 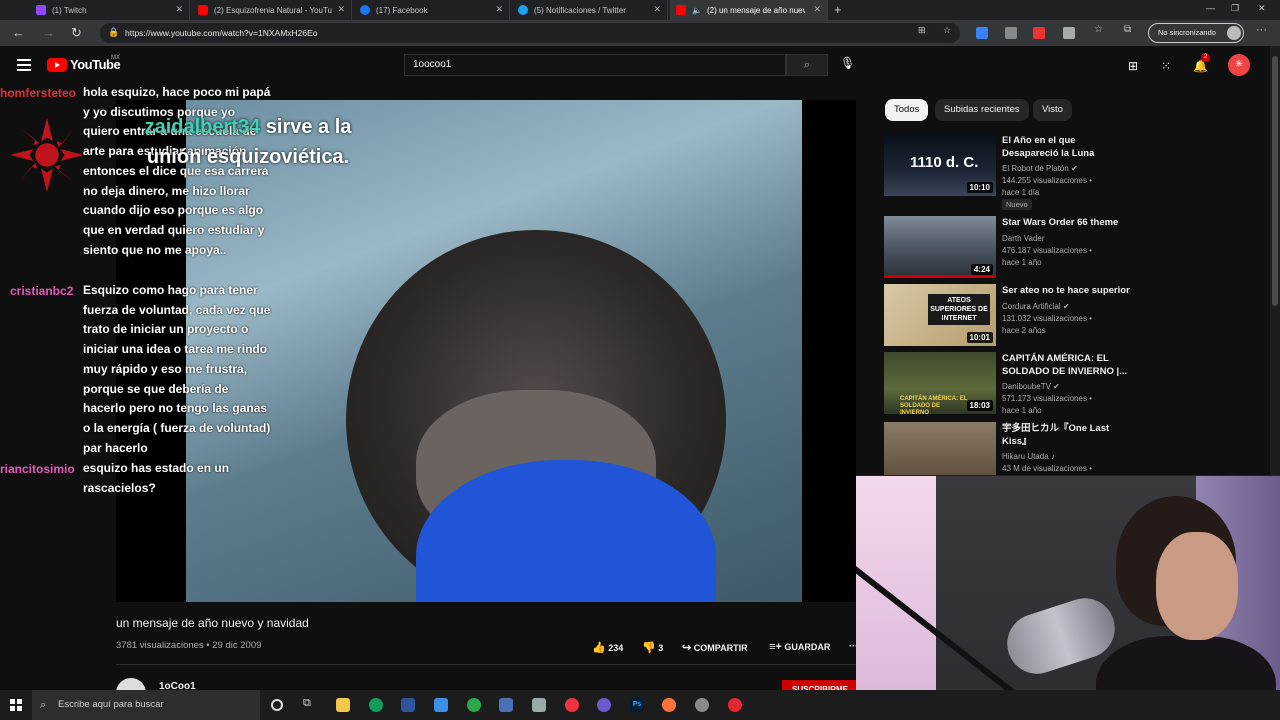 I want to click on thumbs-up-icon: 👍, so click(x=599, y=648).